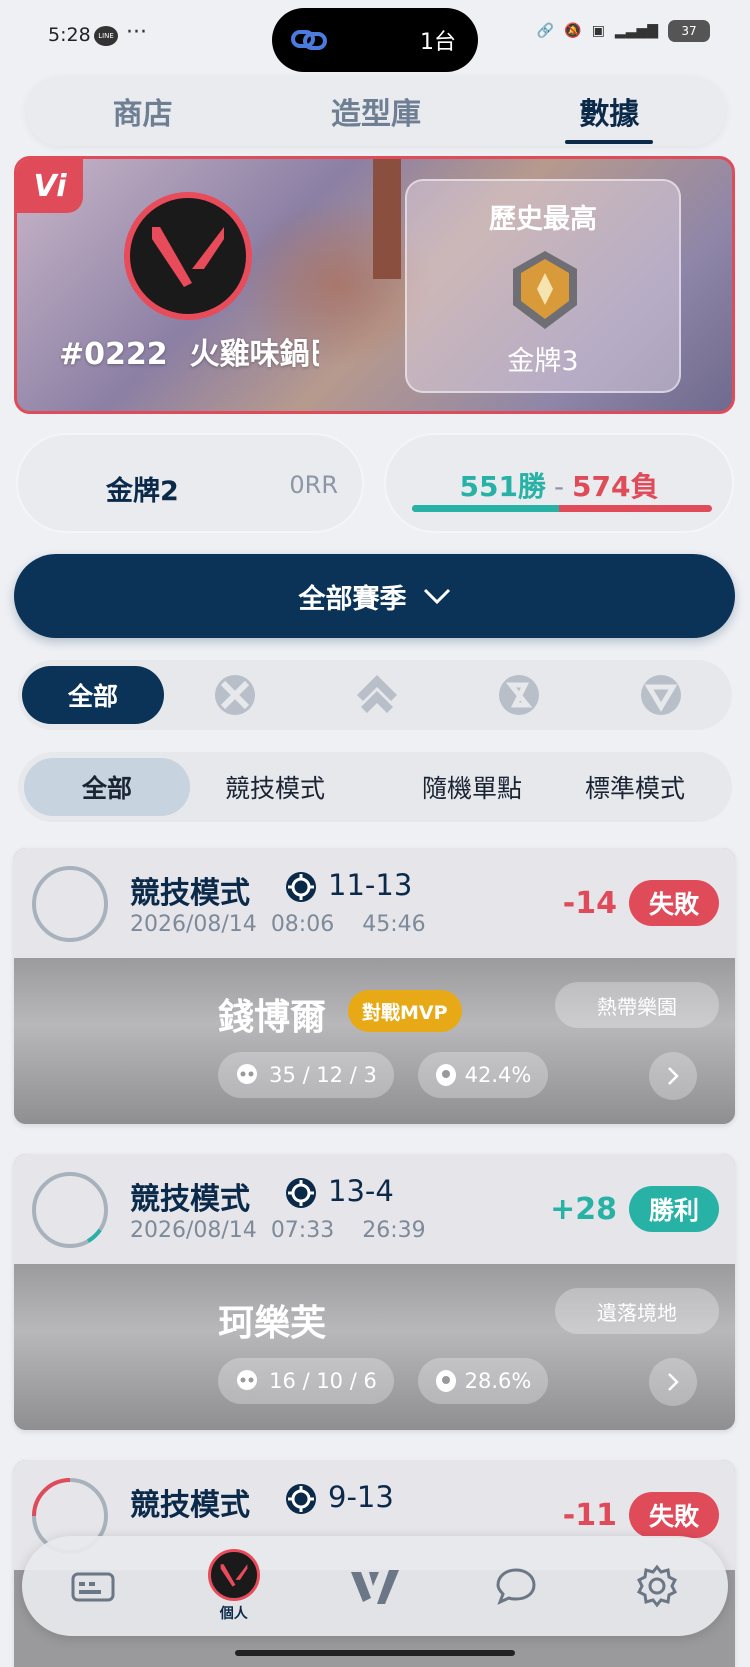 The height and width of the screenshot is (1667, 750). What do you see at coordinates (233, 1575) in the screenshot?
I see `profile-avatar-icon` at bounding box center [233, 1575].